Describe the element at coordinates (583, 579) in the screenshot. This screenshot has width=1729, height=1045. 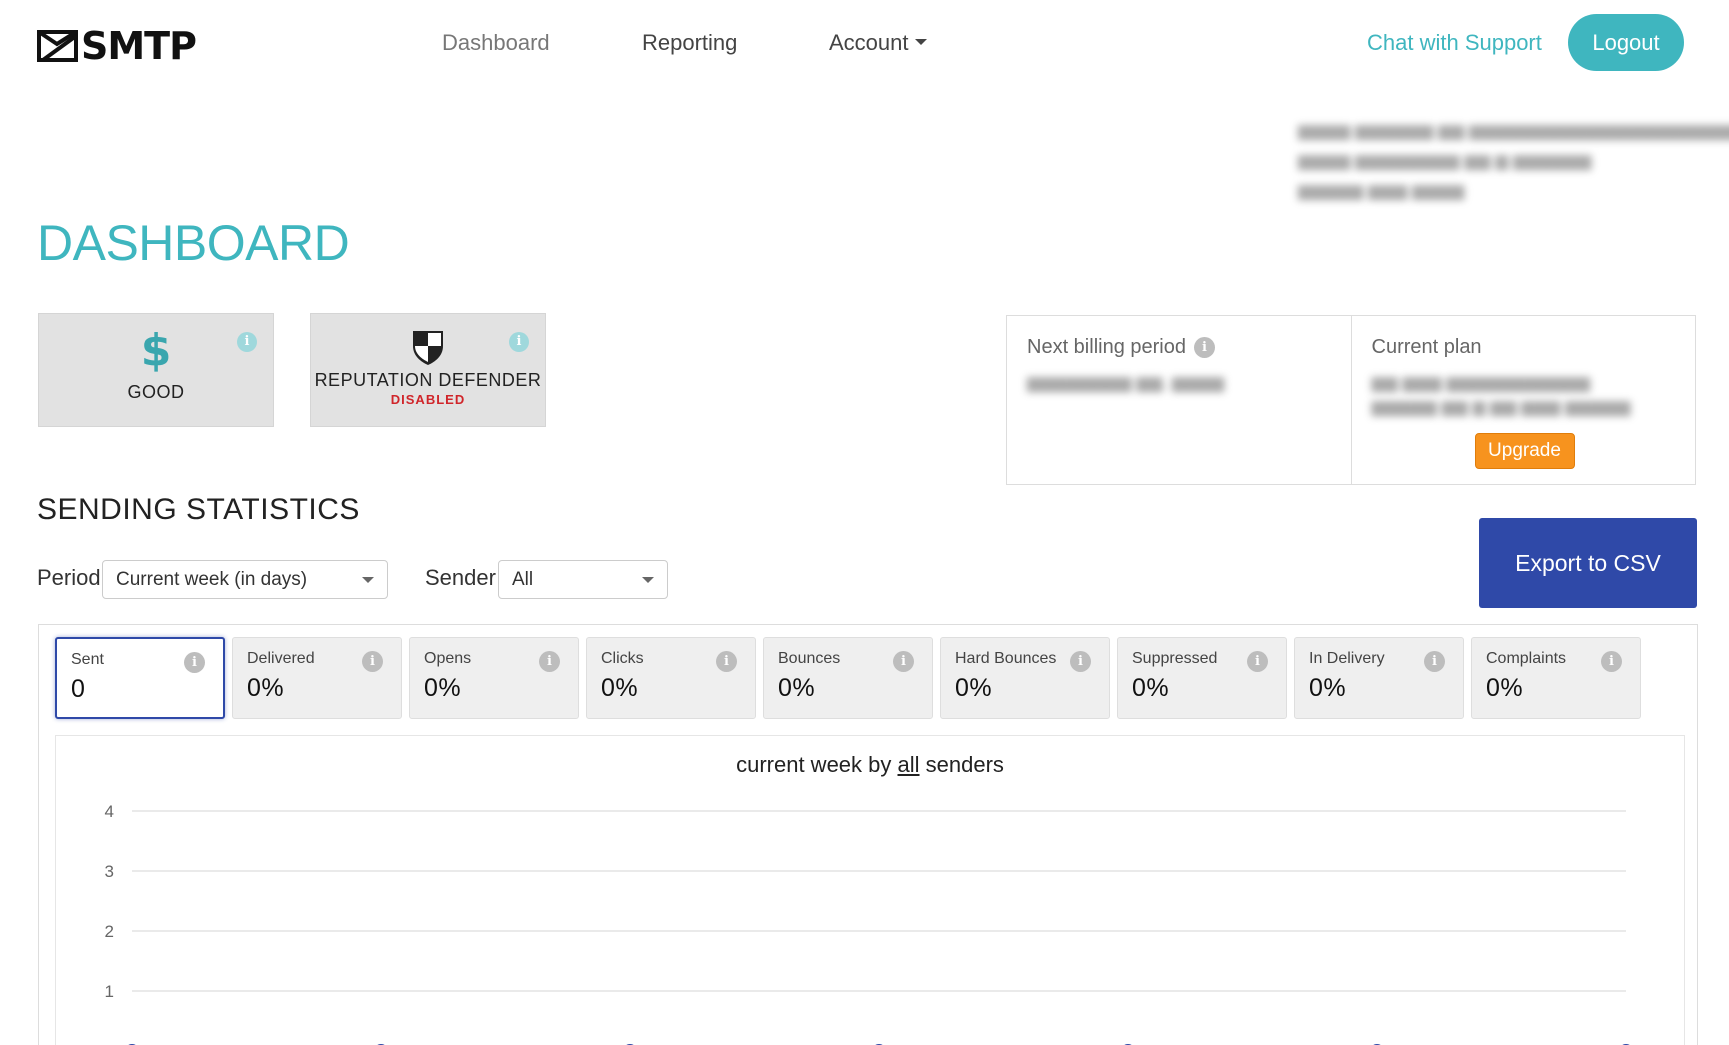
I see `sender-select: All` at that location.